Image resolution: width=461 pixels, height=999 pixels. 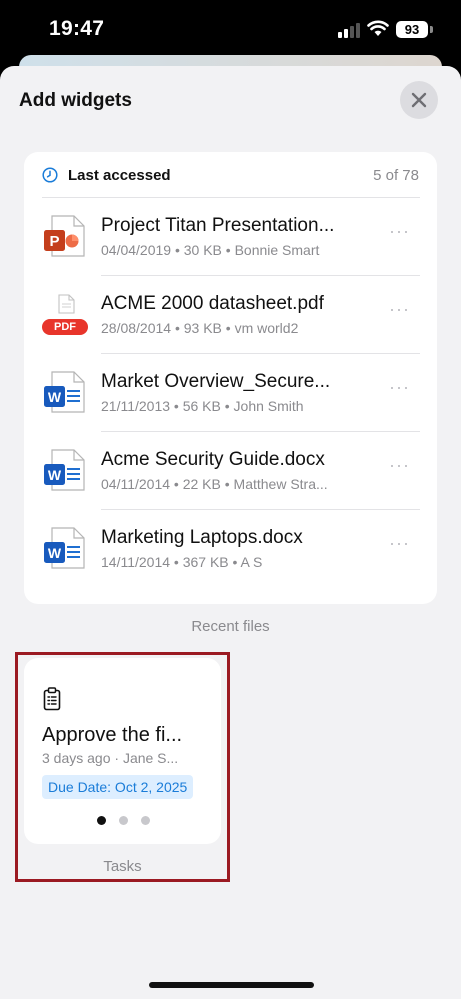 I want to click on pdf-badge-label: PDF, so click(x=65, y=327).